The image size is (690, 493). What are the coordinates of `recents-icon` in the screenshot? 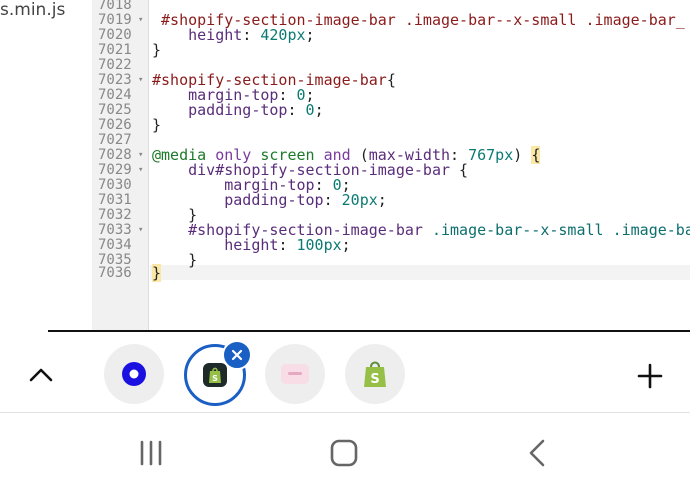 It's located at (151, 453).